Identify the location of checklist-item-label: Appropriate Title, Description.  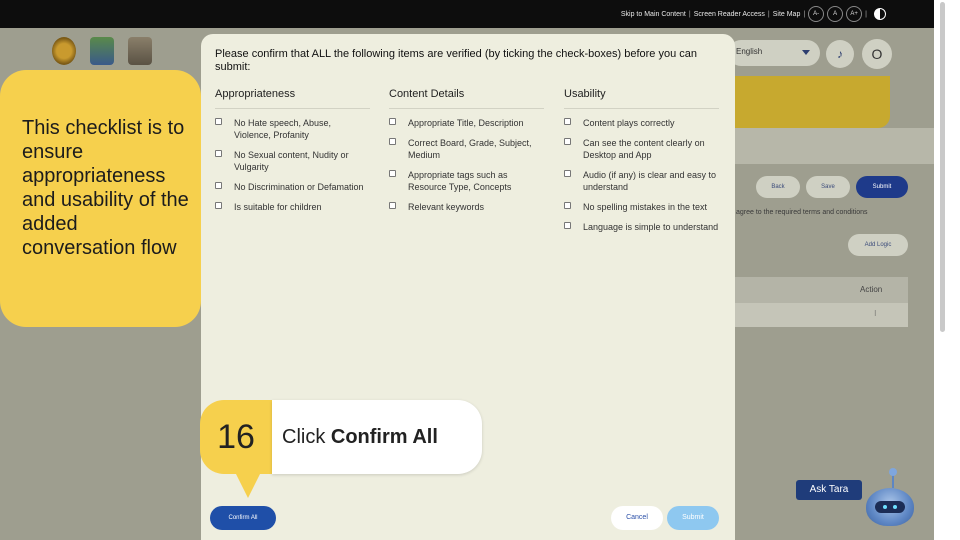
(466, 123).